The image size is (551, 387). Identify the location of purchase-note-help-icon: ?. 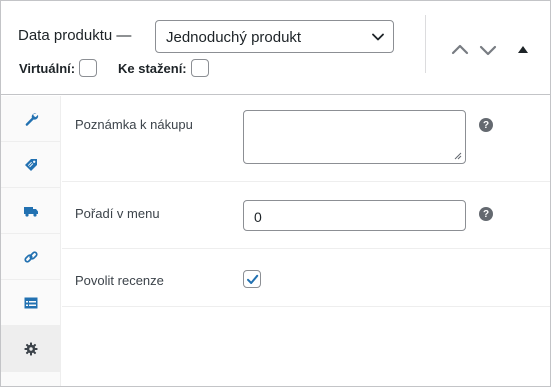
(486, 125).